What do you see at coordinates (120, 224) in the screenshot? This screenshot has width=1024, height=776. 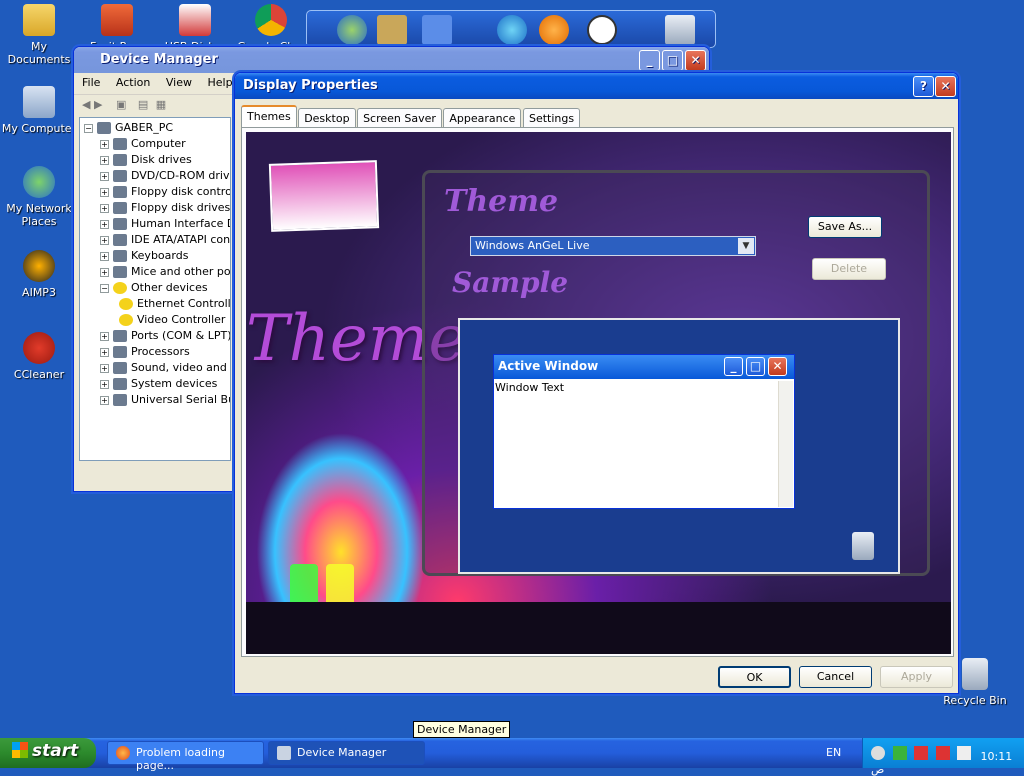 I see `hid-icon` at bounding box center [120, 224].